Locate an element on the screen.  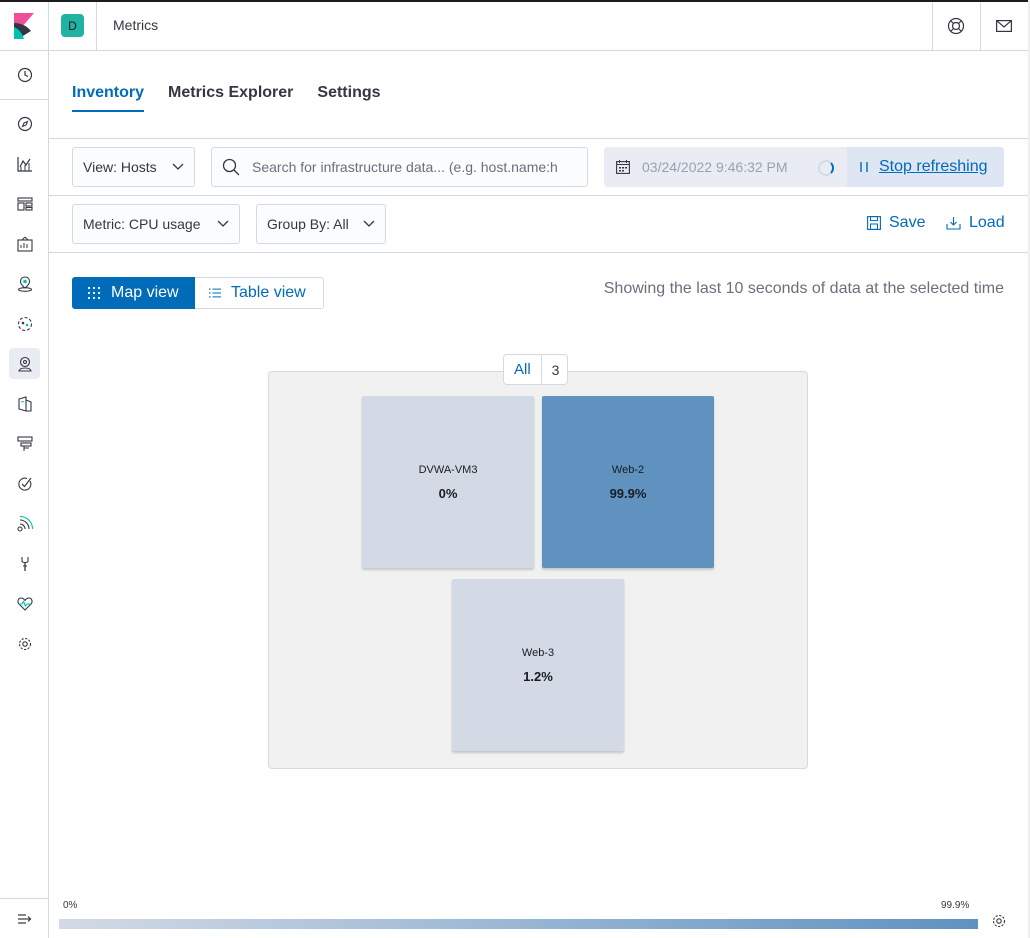
tabs-divider is located at coordinates (538, 138).